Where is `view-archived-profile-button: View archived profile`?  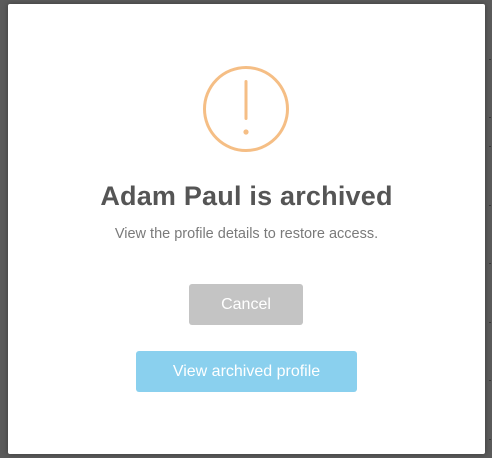
view-archived-profile-button: View archived profile is located at coordinates (246, 371).